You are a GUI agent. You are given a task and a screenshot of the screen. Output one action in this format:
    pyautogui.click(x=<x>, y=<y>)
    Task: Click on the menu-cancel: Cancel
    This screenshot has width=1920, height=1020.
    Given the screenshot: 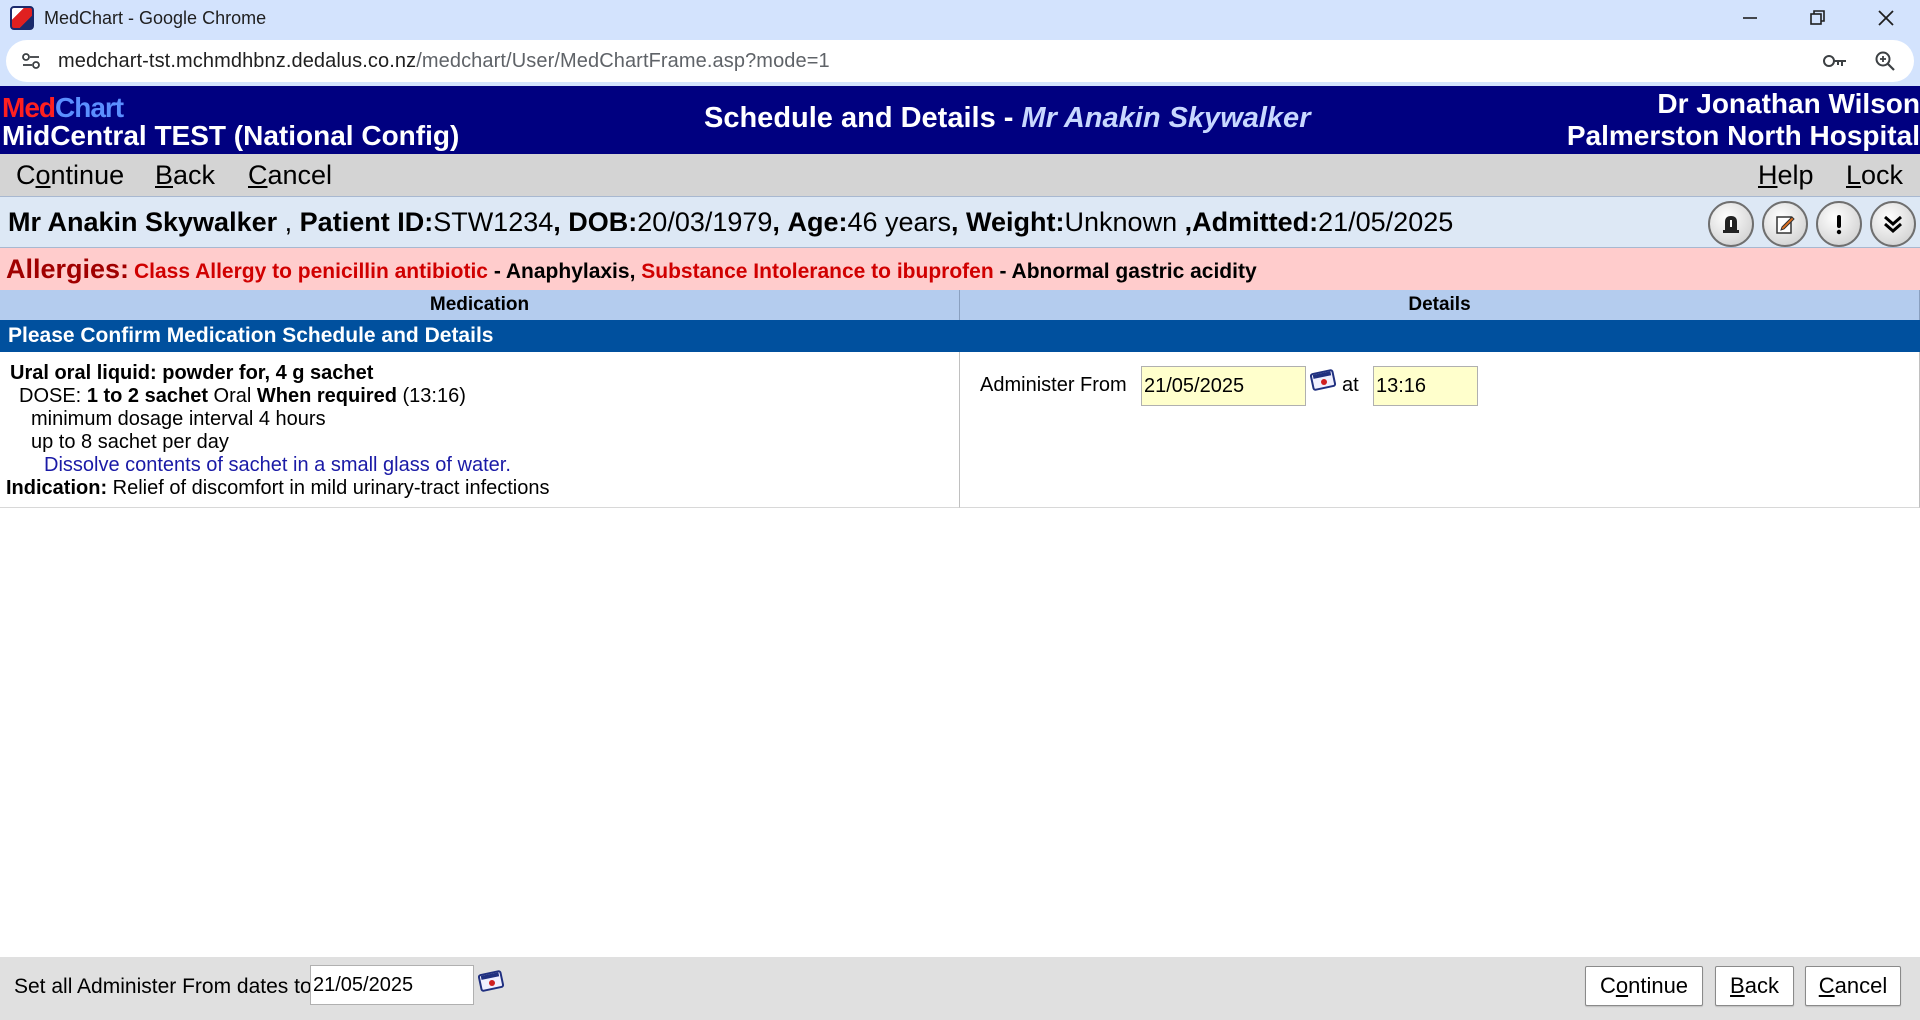 What is the action you would take?
    pyautogui.click(x=290, y=175)
    